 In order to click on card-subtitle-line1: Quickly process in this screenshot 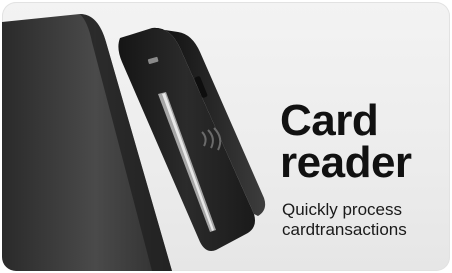, I will do `click(342, 209)`.